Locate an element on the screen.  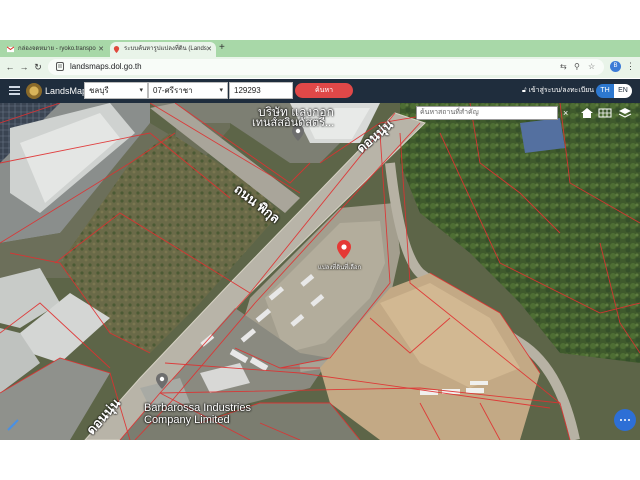
more-options-button is located at coordinates (625, 420).